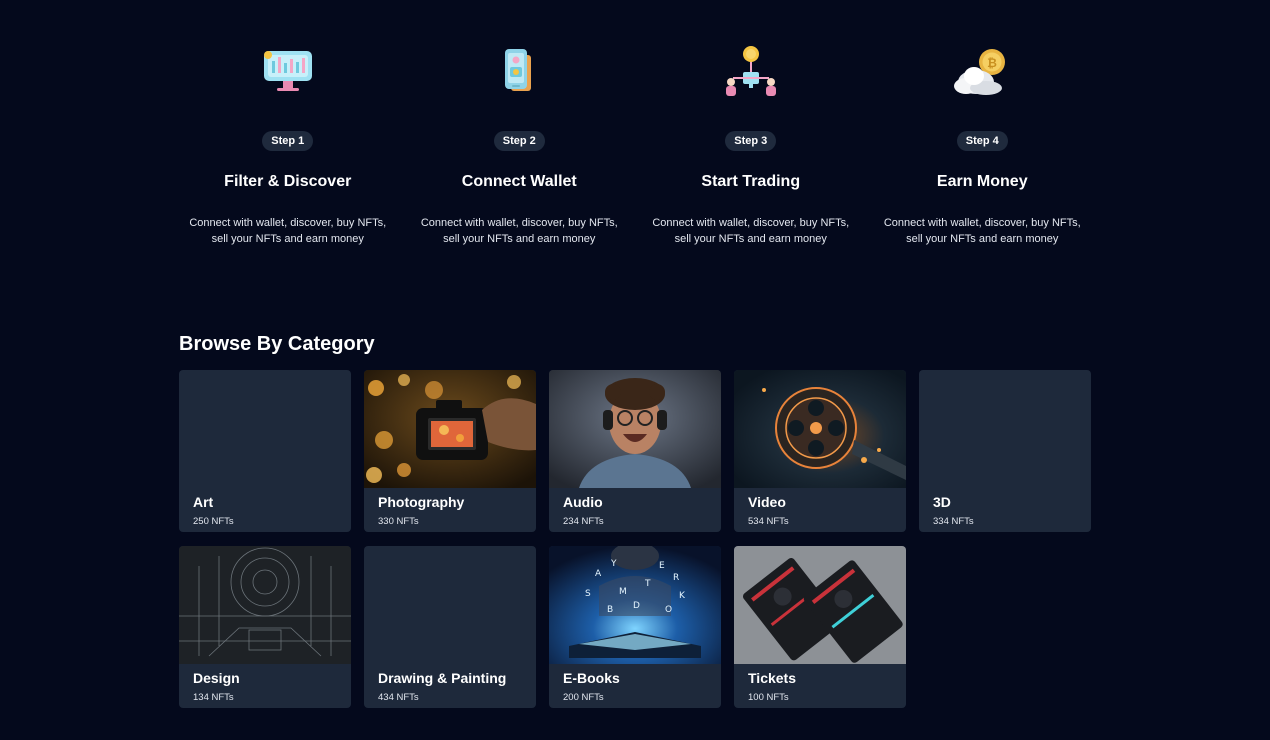  Describe the element at coordinates (265, 605) in the screenshot. I see `blueprint-photo` at that location.